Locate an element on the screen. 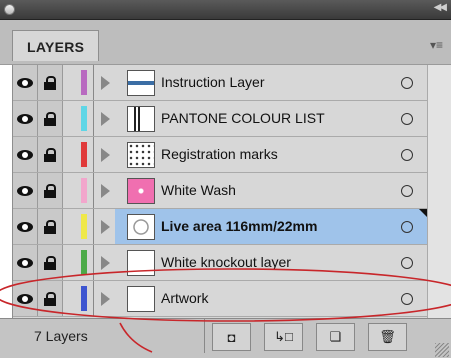 The image size is (451, 358). layer-row: Registration marks is located at coordinates (220, 155).